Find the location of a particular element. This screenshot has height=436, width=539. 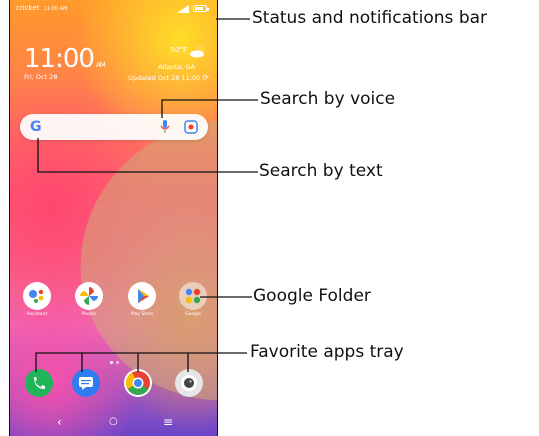

callout-favorite-apps-tray: Favorite apps tray is located at coordinates (327, 352).